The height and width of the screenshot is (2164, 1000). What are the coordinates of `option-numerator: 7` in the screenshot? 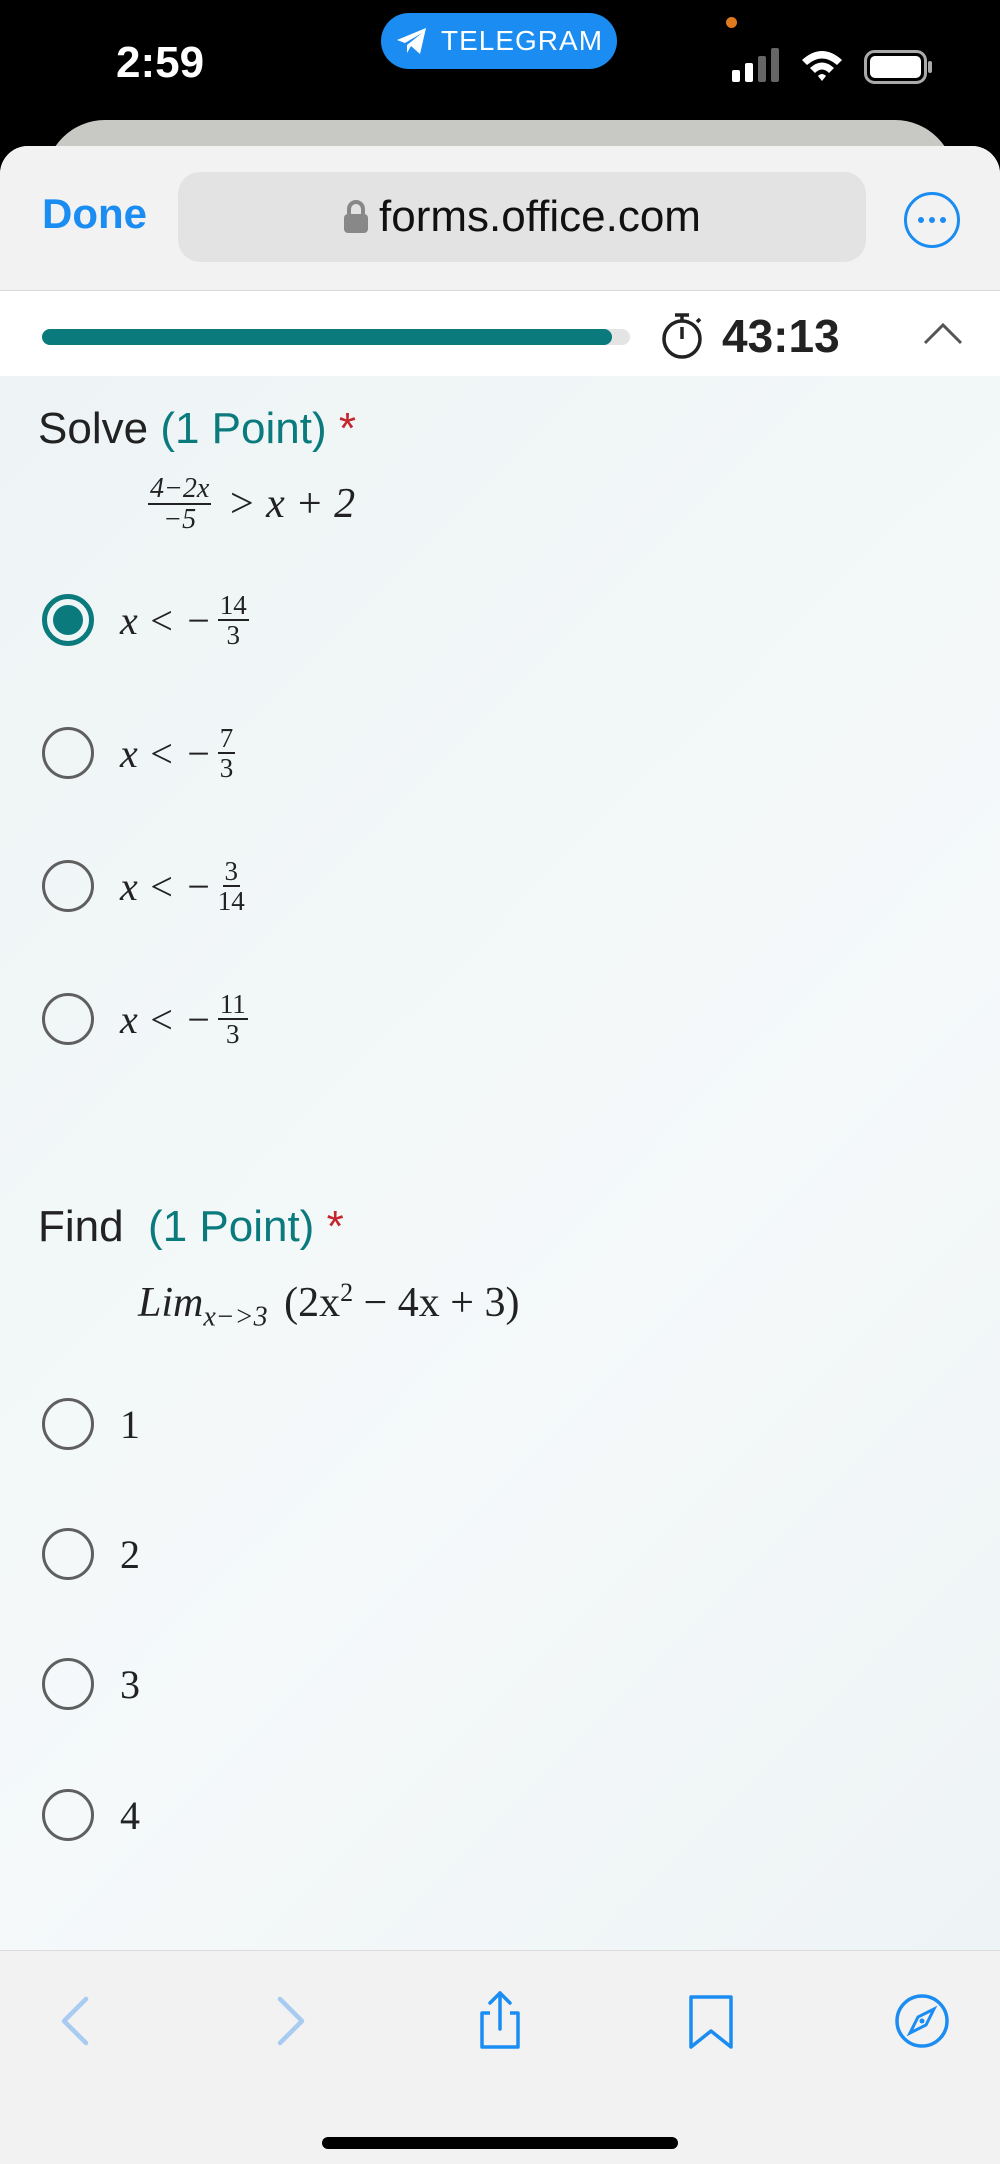 It's located at (226, 738).